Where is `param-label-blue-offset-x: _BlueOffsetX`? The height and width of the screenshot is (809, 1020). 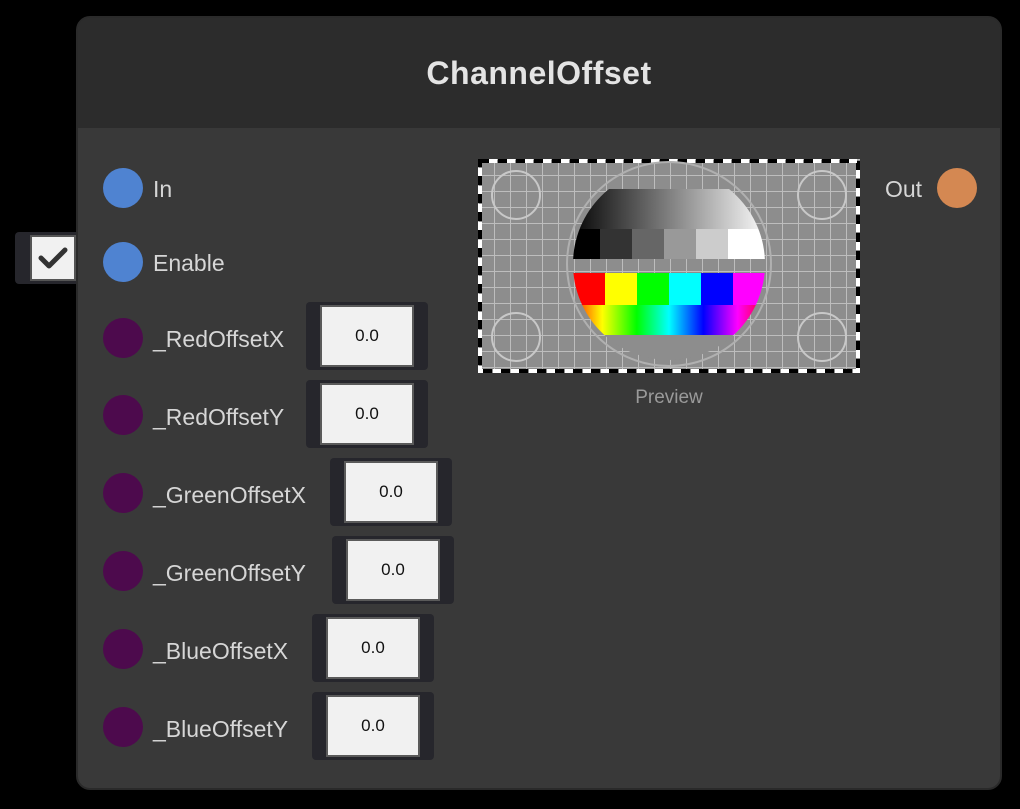
param-label-blue-offset-x: _BlueOffsetX is located at coordinates (221, 651).